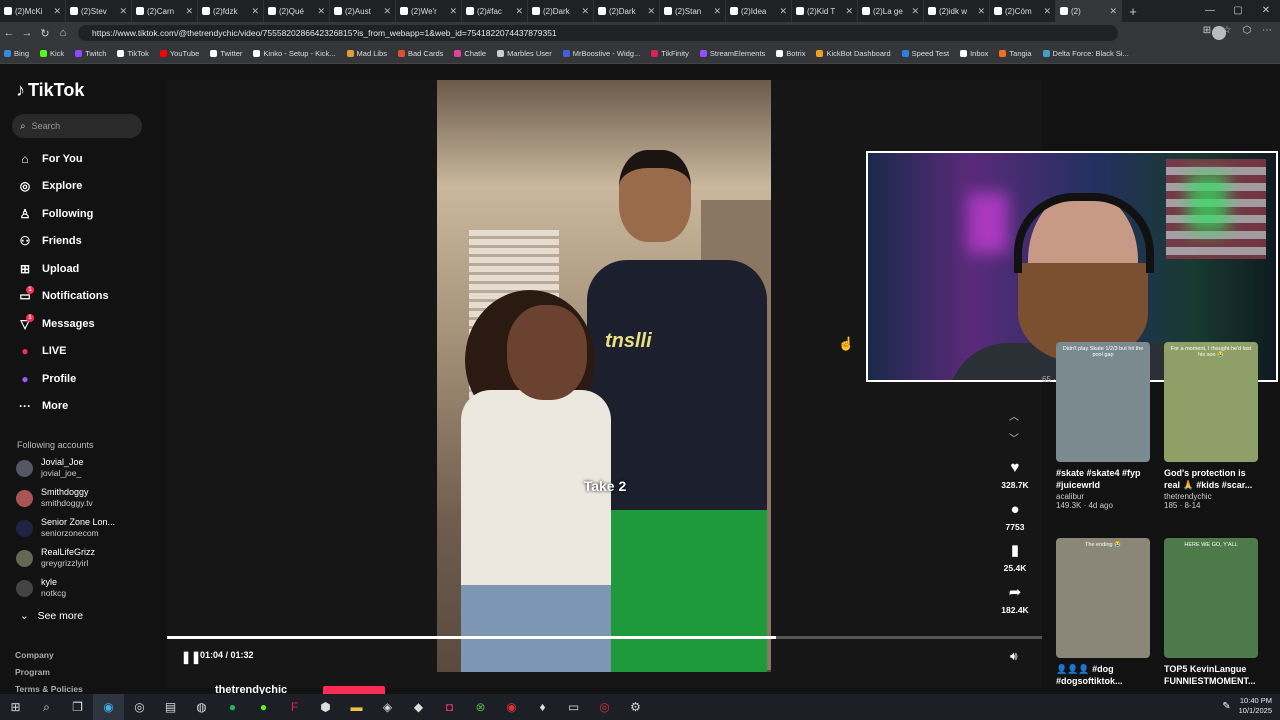 The height and width of the screenshot is (720, 1280). I want to click on browser-tab: (2) ✕, so click(1089, 11).